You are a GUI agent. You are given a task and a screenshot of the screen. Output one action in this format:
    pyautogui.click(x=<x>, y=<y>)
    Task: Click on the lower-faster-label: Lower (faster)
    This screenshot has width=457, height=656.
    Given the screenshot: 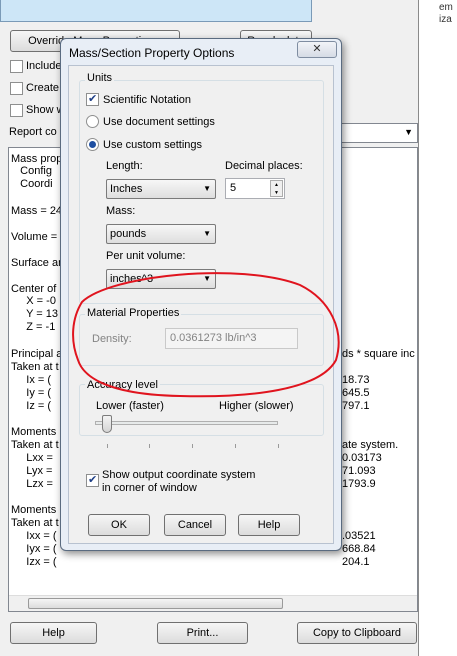 What is the action you would take?
    pyautogui.click(x=130, y=406)
    